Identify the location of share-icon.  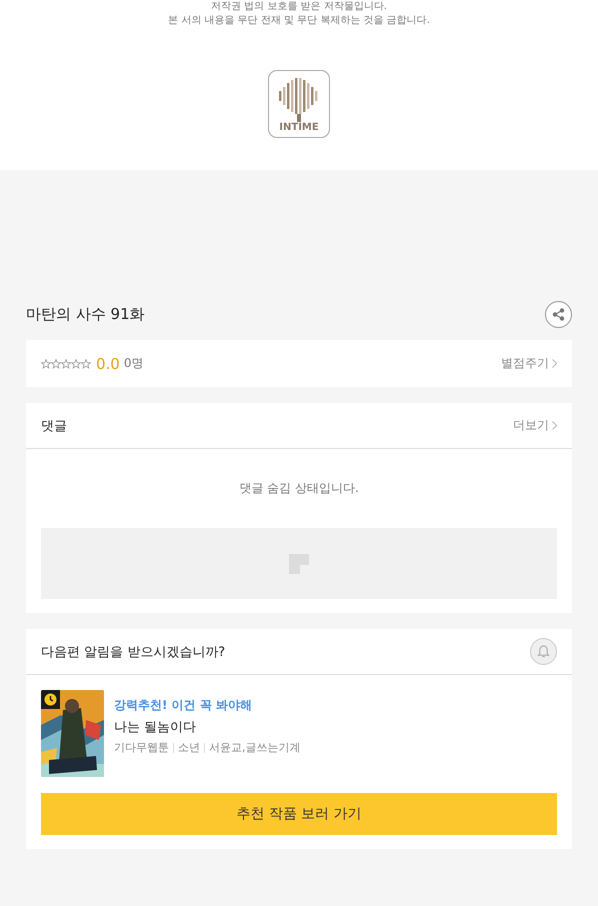
(558, 314).